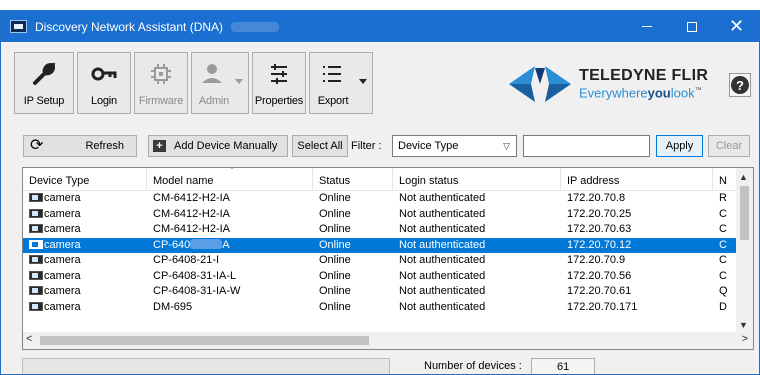  What do you see at coordinates (723, 306) in the screenshot?
I see `cell-n: D` at bounding box center [723, 306].